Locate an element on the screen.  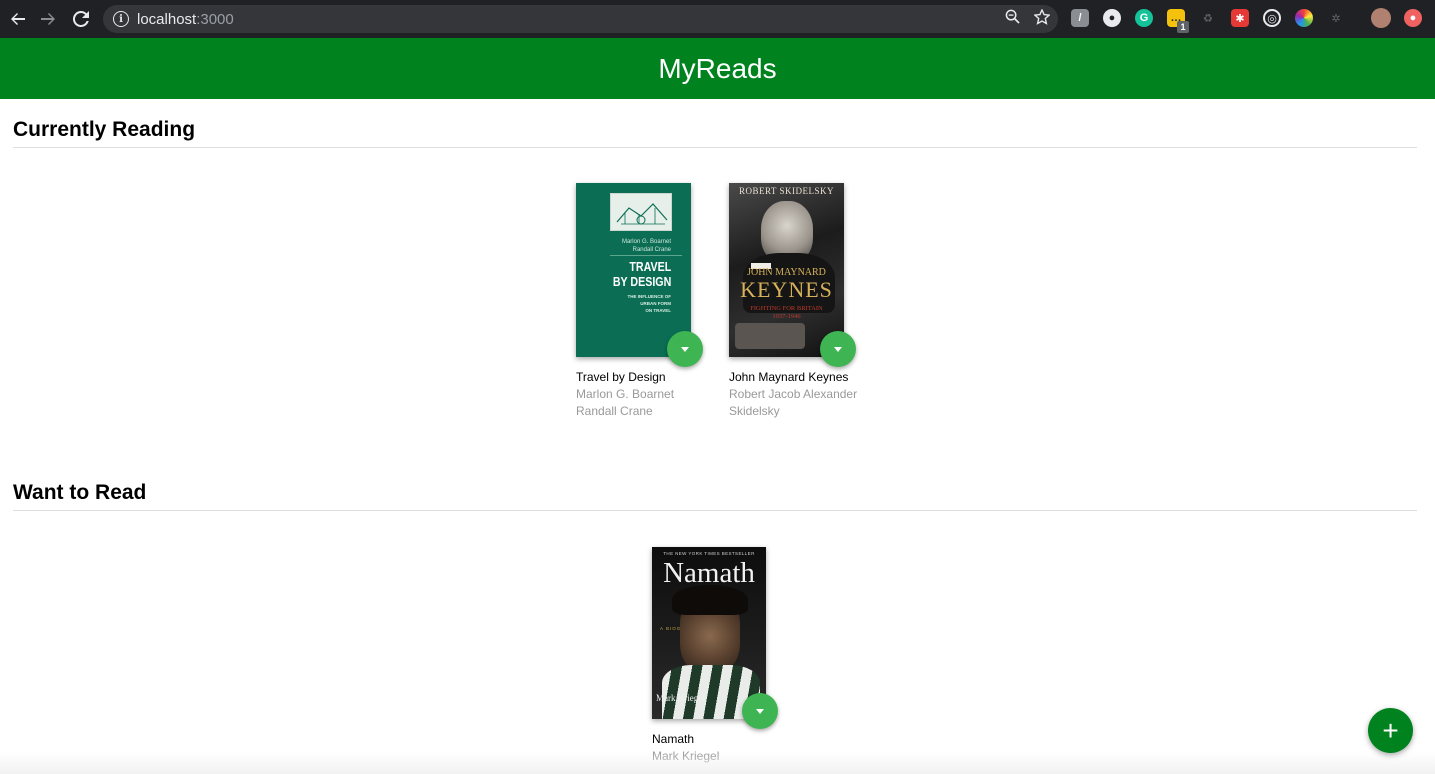
shelf-title: Want to Read is located at coordinates (715, 496).